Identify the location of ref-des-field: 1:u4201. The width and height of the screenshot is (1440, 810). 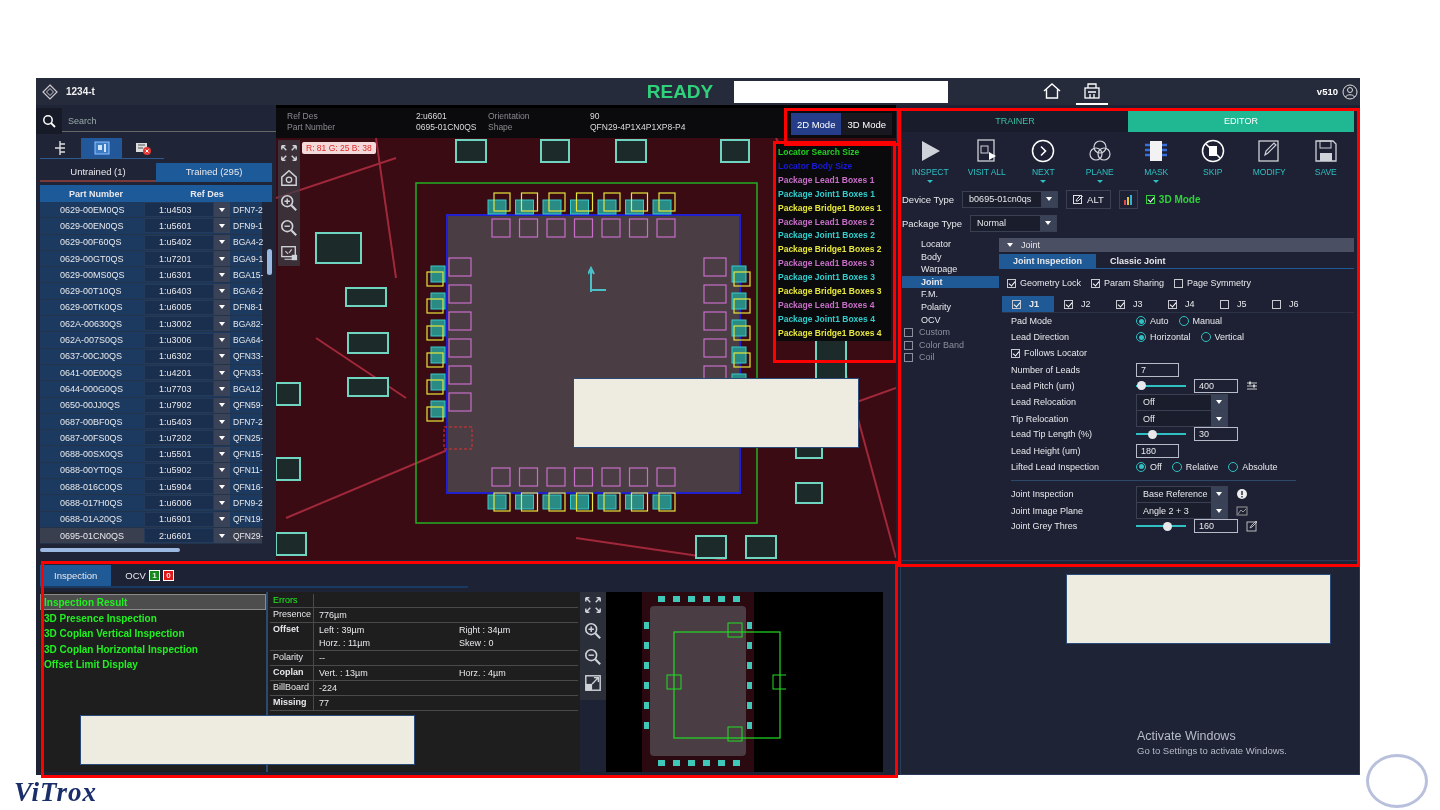
(179, 373).